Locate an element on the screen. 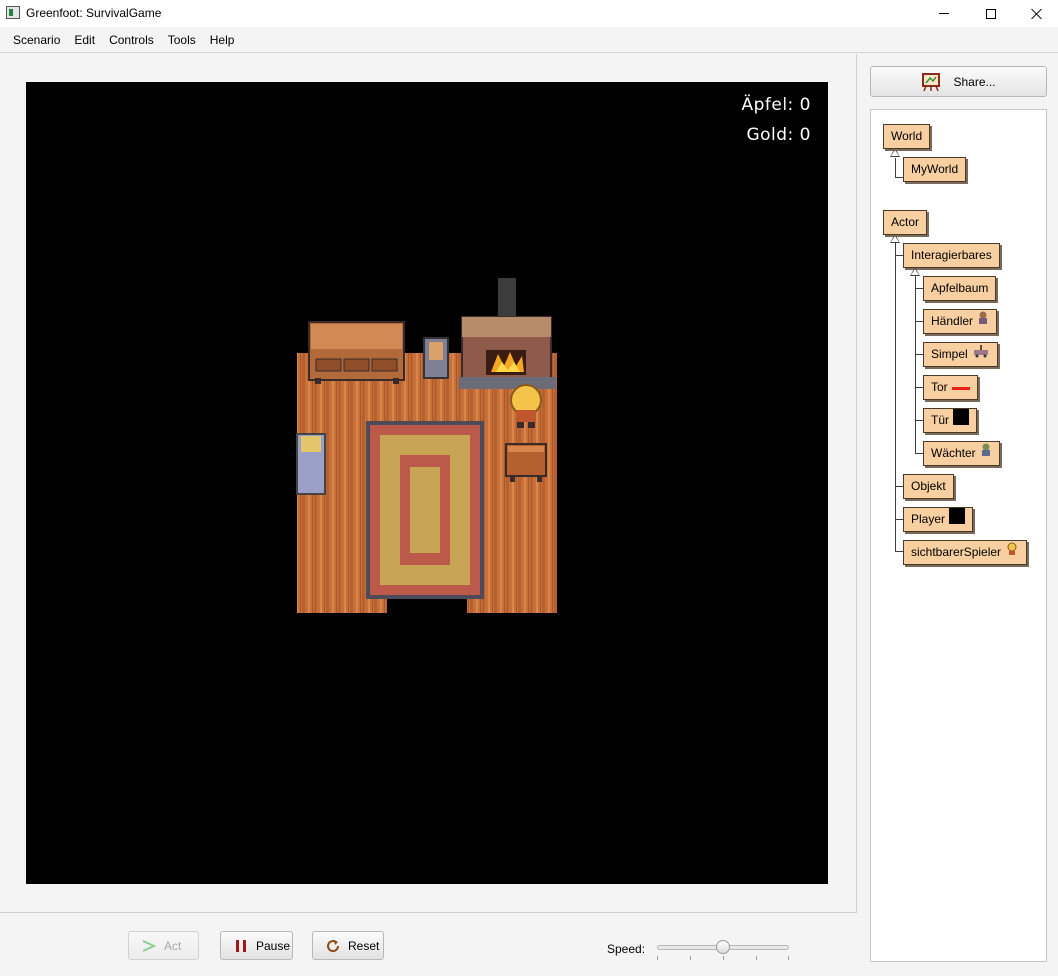  dresser is located at coordinates (356, 352).